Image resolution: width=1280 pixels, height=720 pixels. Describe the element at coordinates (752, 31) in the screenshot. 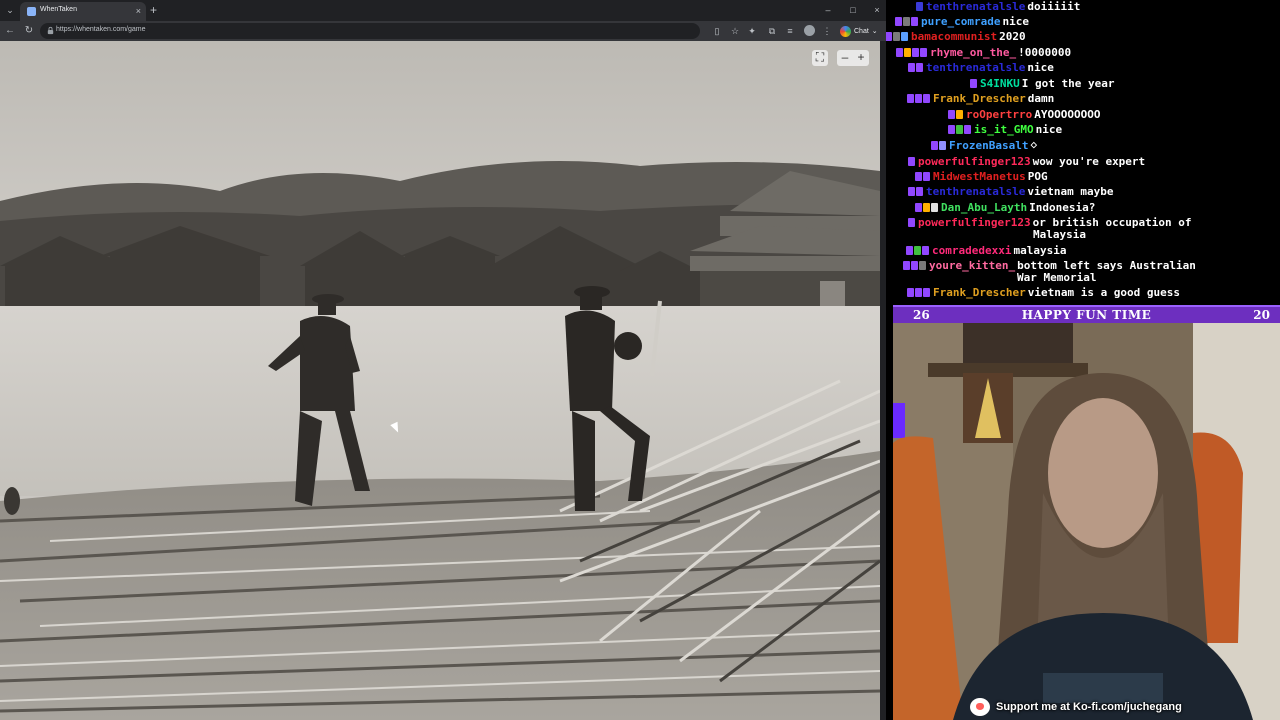

I see `extension-icon: ✦` at that location.